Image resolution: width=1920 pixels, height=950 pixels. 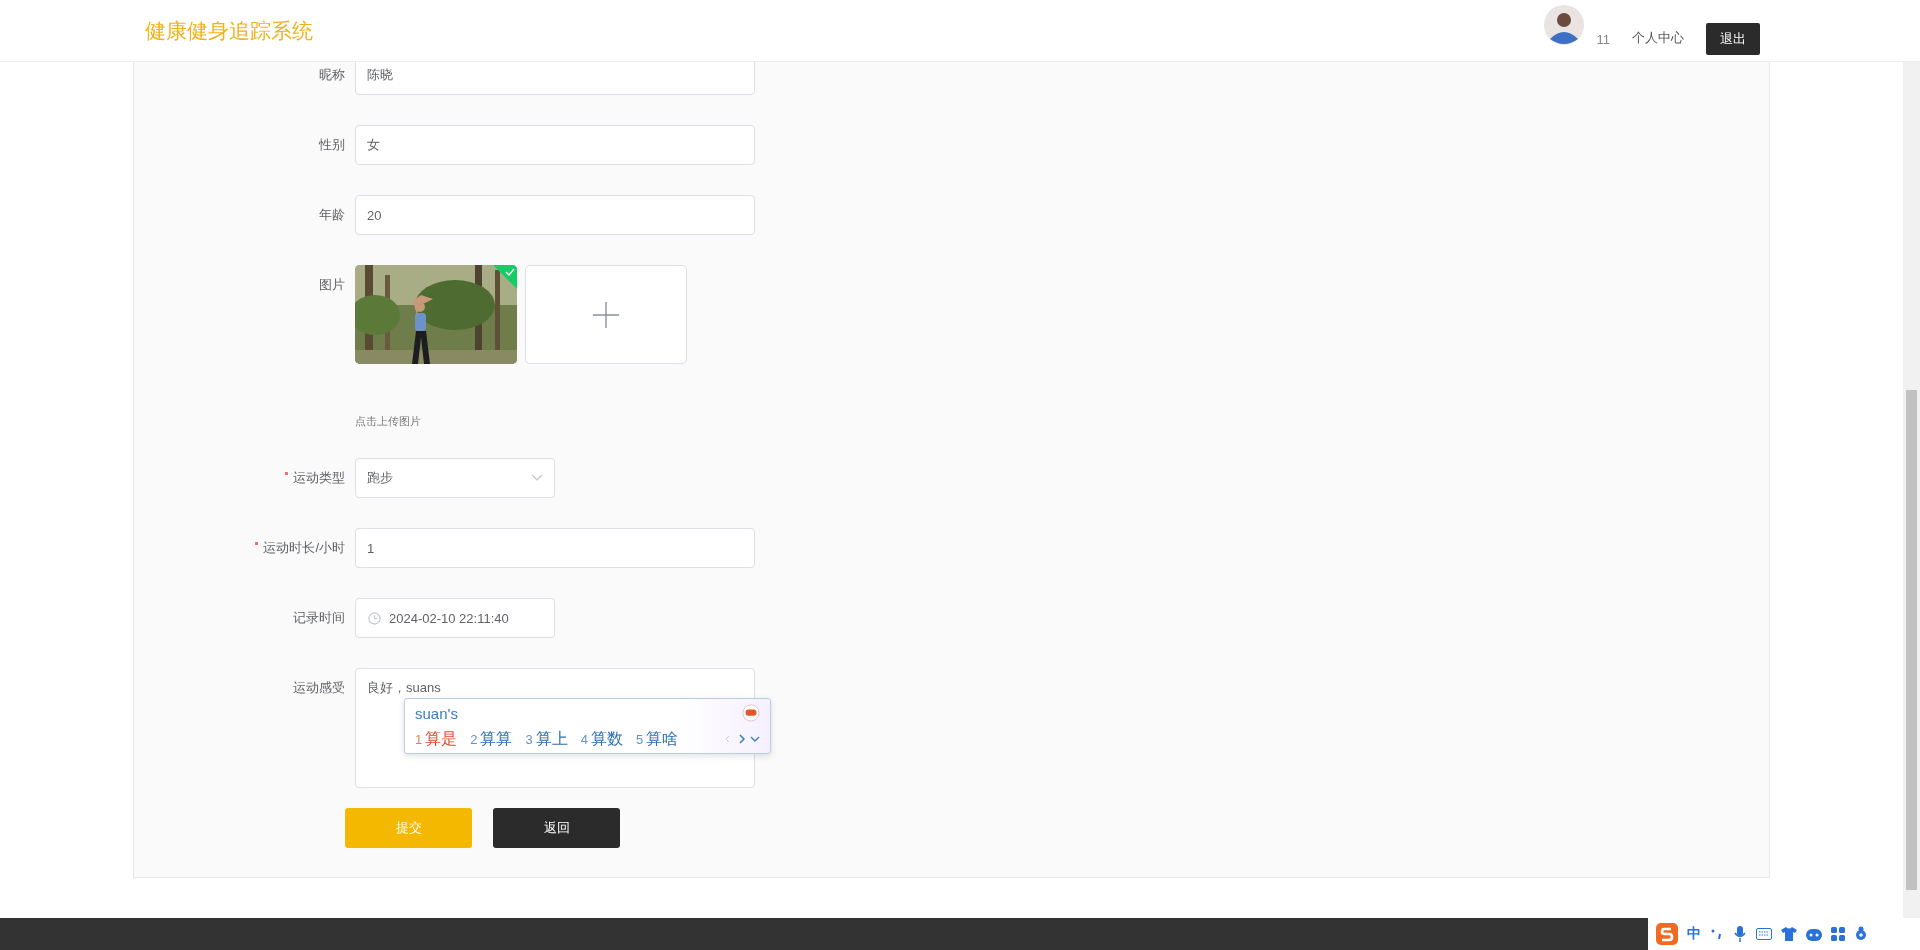 I want to click on user-name: 11, so click(x=1603, y=40).